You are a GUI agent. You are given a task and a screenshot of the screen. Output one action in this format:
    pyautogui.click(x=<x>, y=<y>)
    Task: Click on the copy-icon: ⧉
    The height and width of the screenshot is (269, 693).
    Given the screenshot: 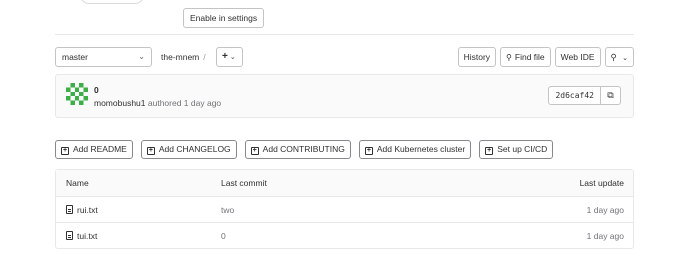 What is the action you would take?
    pyautogui.click(x=611, y=95)
    